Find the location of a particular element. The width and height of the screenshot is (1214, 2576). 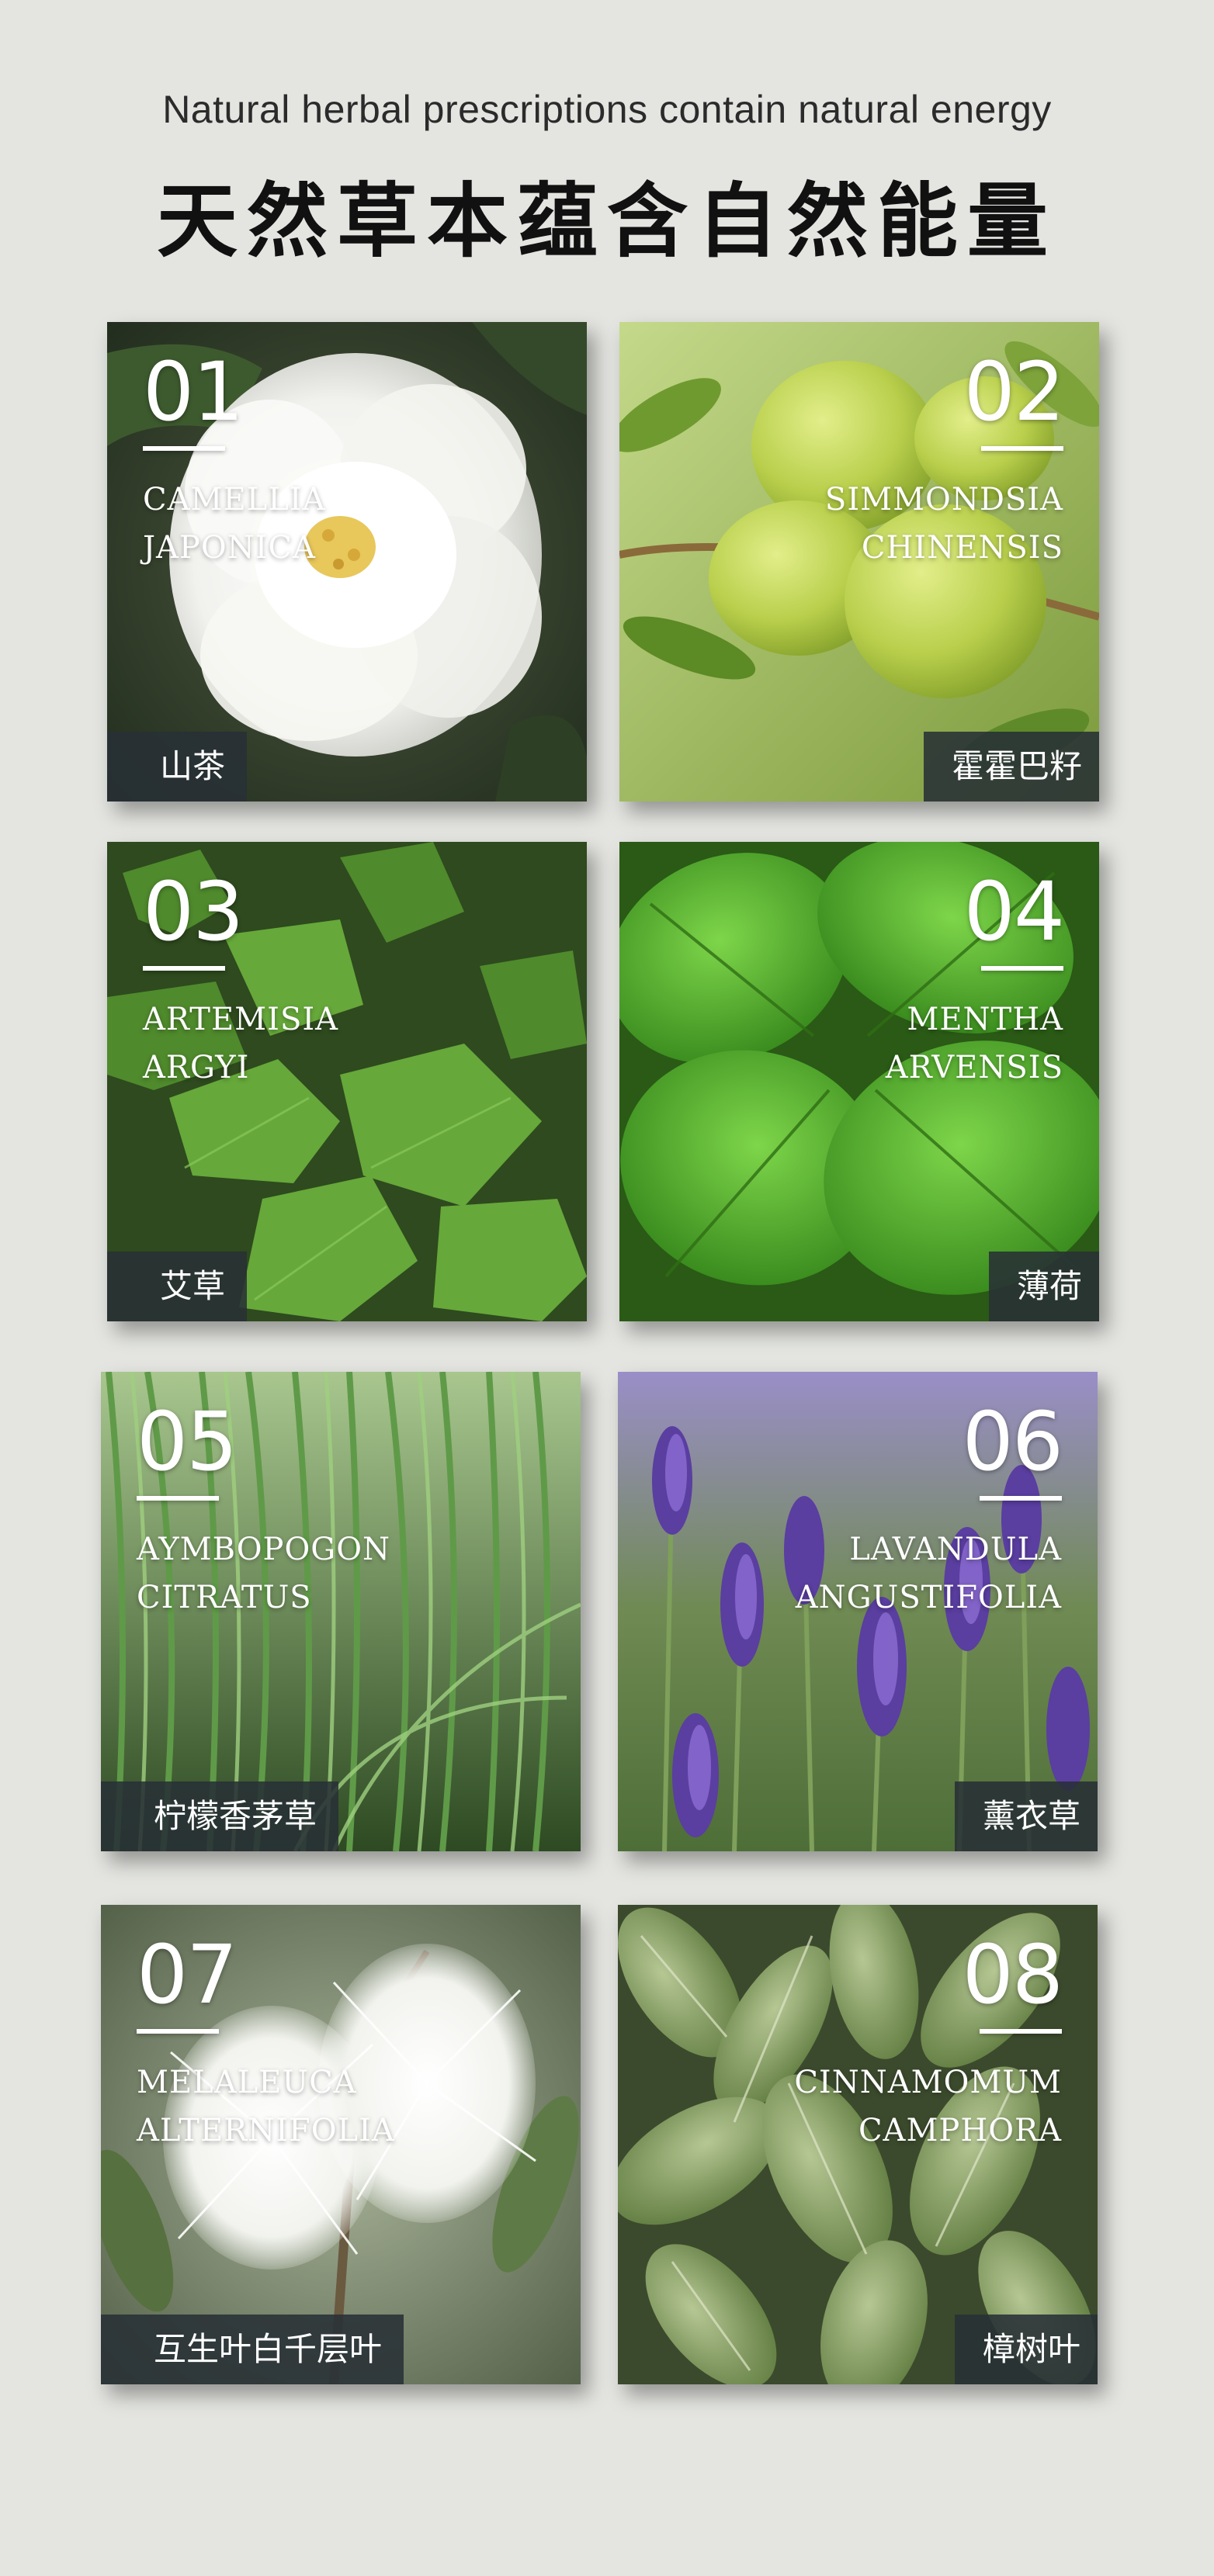

herb-card-03: 03 ARTEMISIA ARGYI 艾草 is located at coordinates (347, 1081).